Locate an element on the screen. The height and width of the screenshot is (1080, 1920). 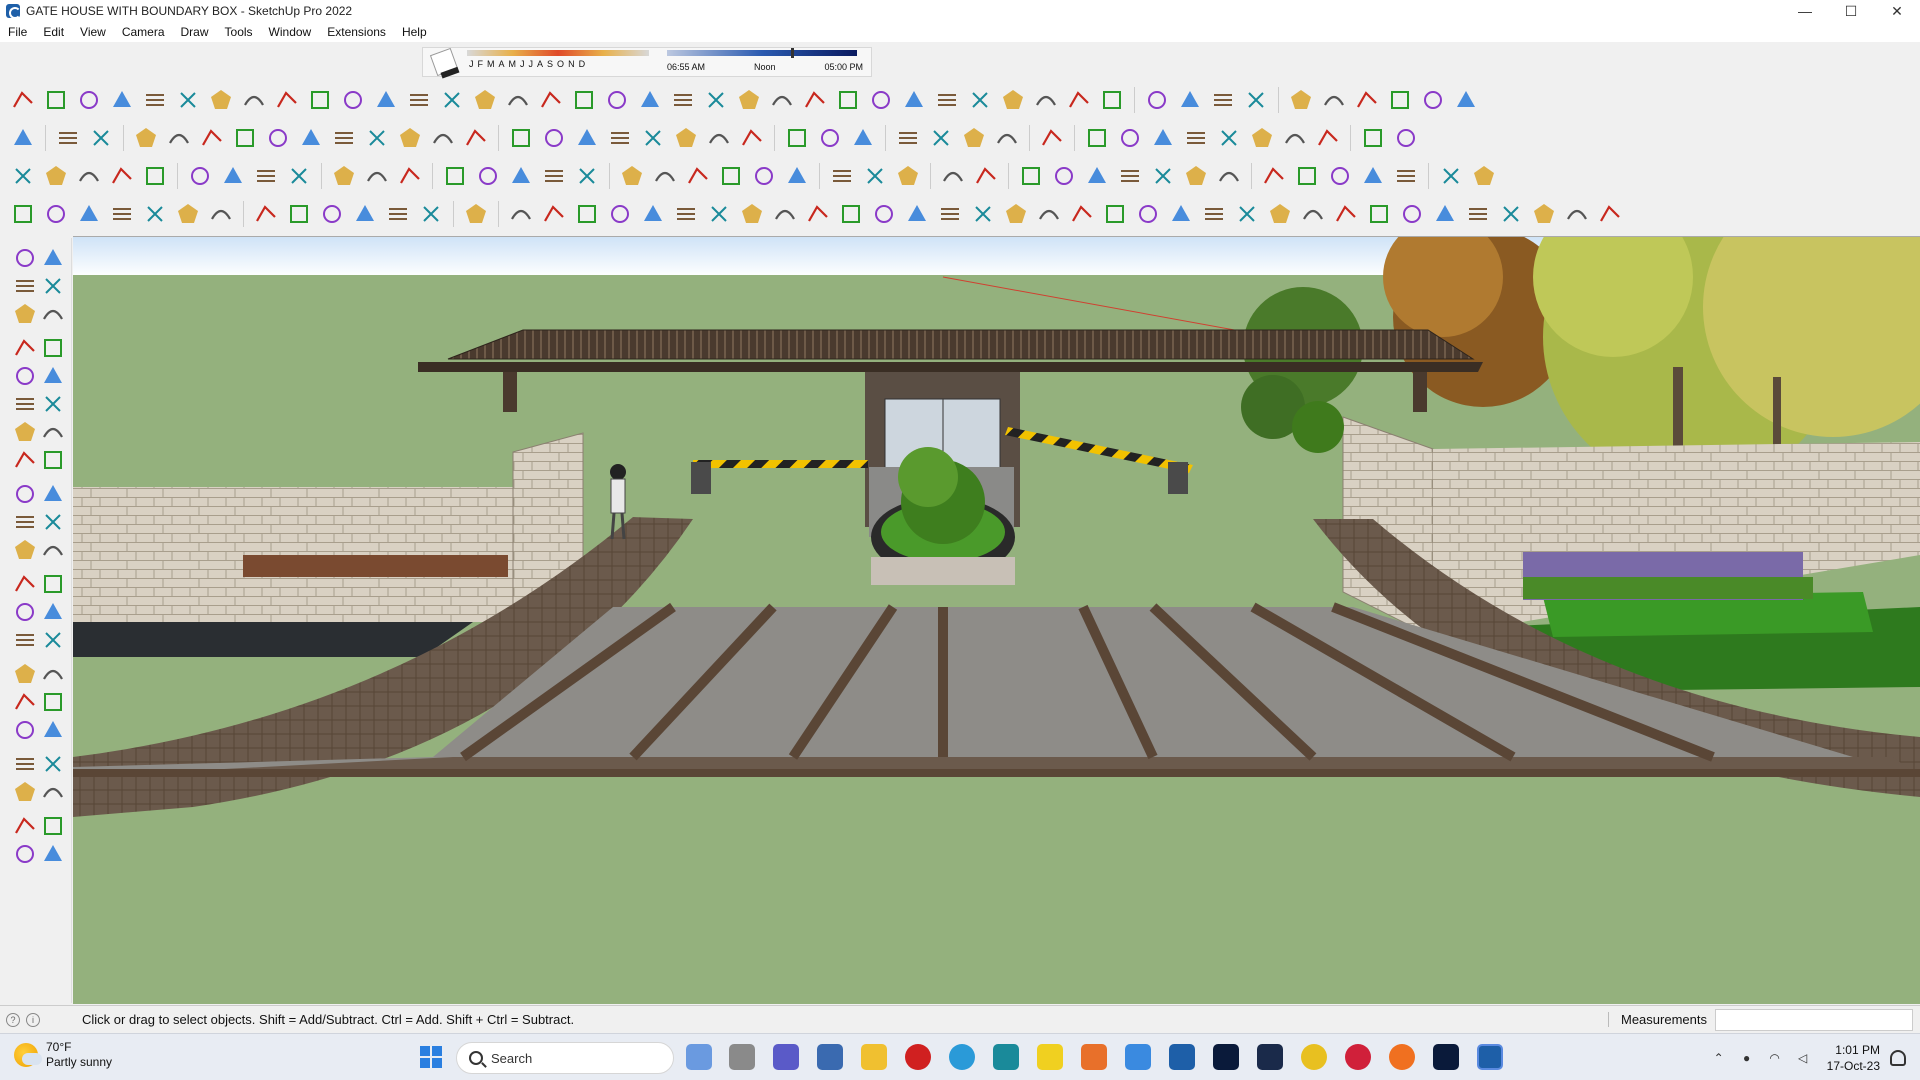
select-icon is located at coordinates (25, 258).